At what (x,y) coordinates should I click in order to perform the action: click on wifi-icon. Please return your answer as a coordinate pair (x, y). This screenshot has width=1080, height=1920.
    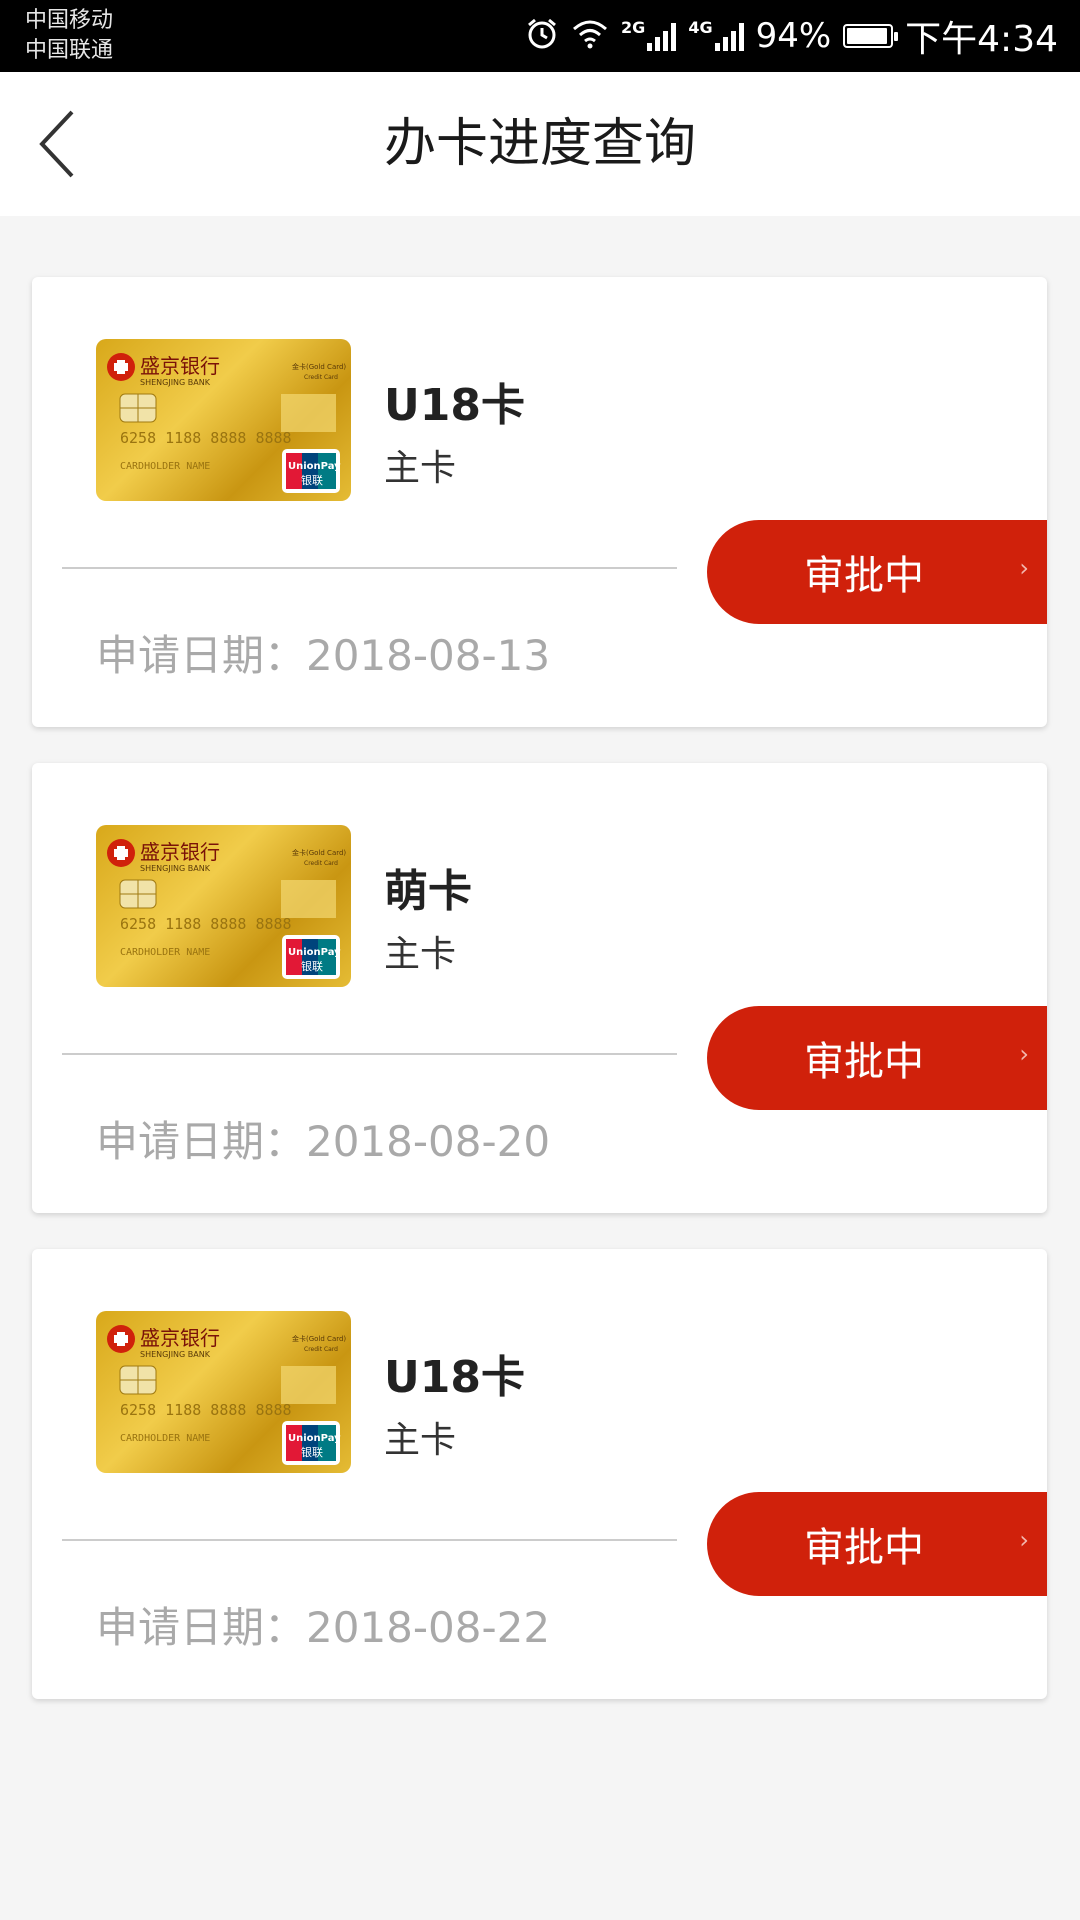
    Looking at the image, I should click on (590, 36).